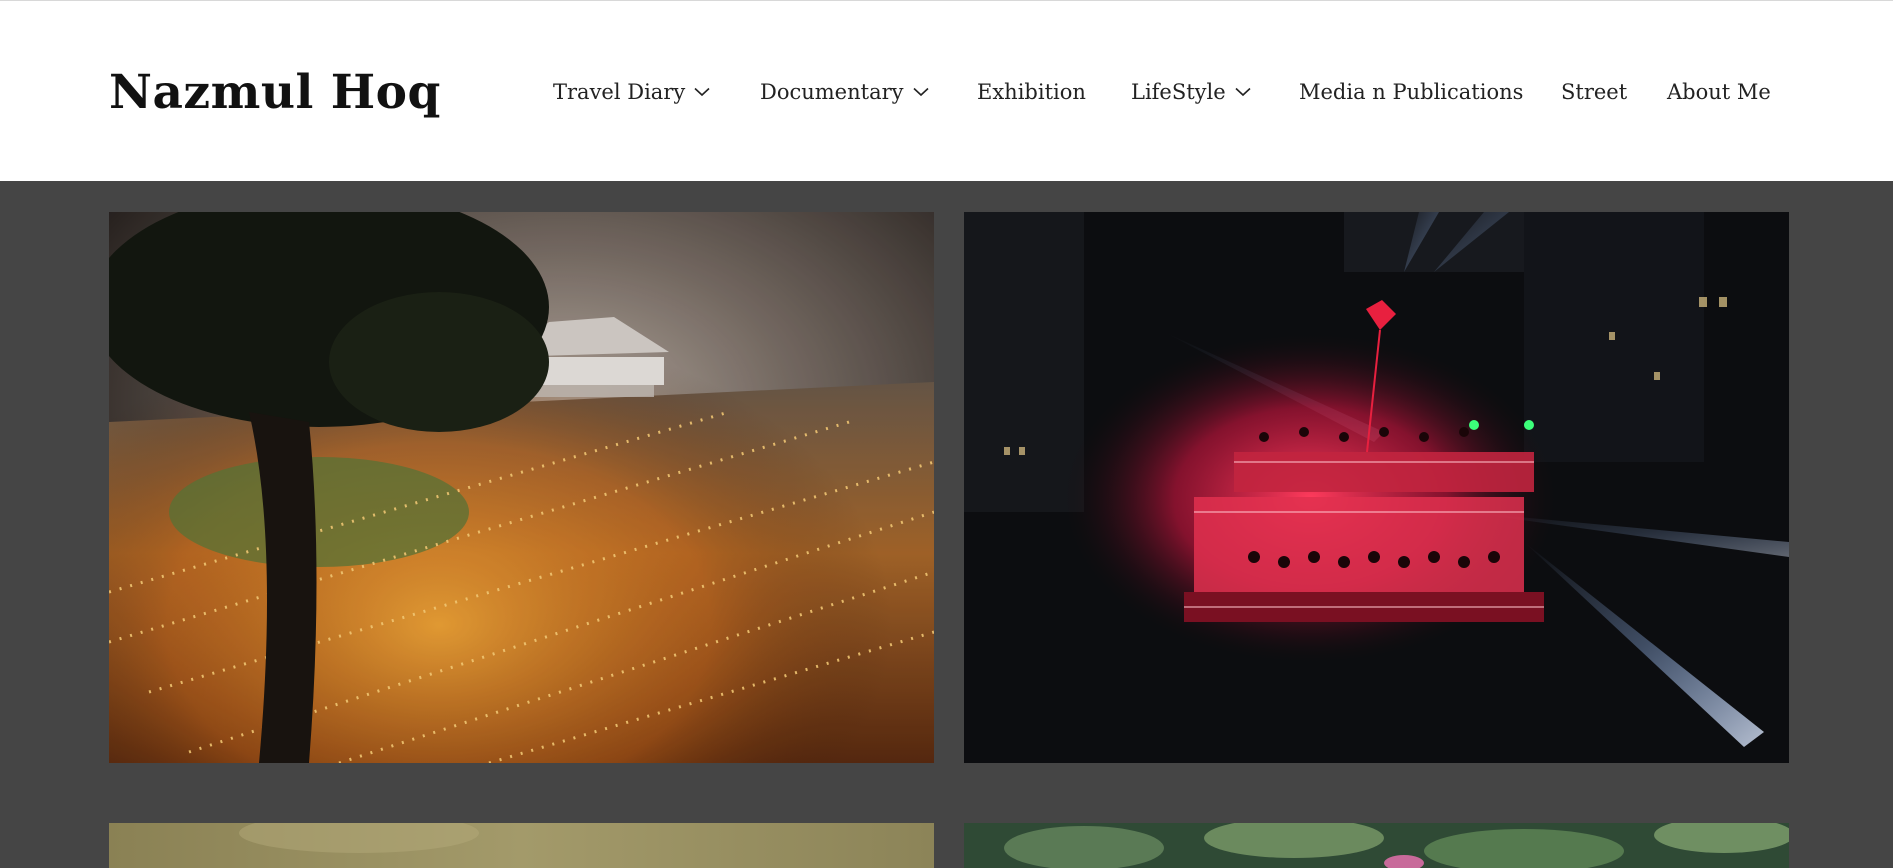 The width and height of the screenshot is (1893, 868). I want to click on nav-item-about-me: About Me, so click(1719, 92).